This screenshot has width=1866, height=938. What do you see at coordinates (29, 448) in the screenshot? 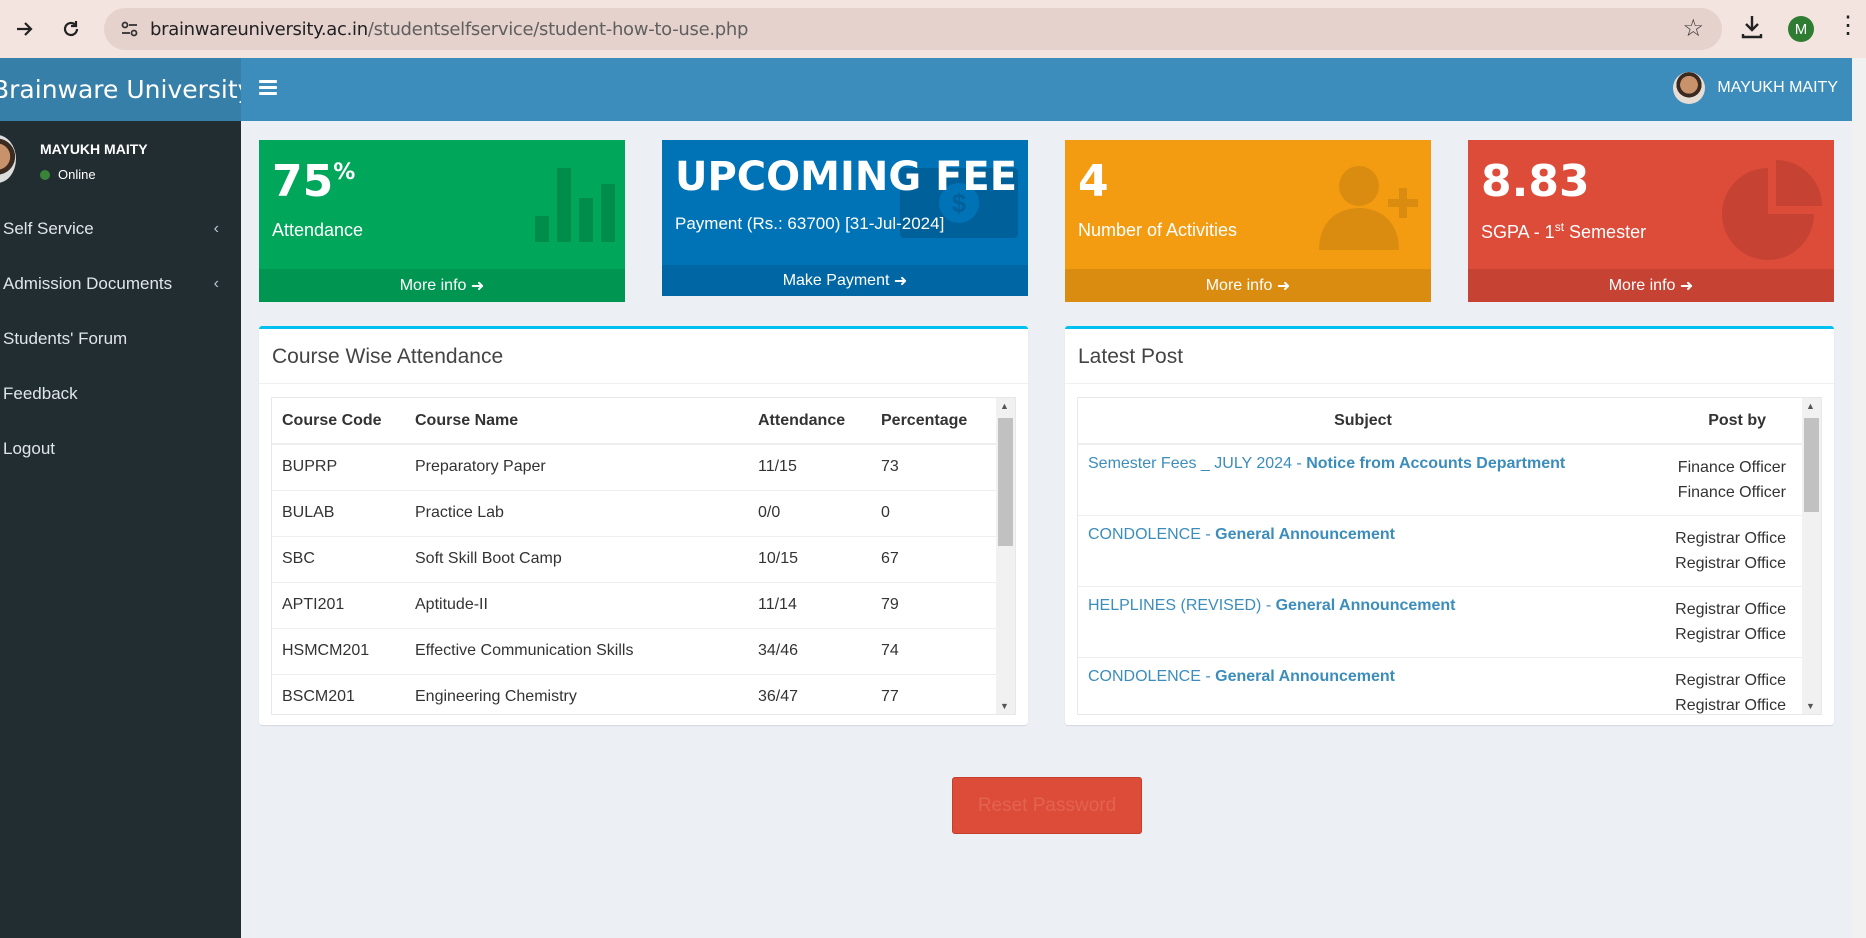
I see `sidebar-item-label: Logout` at bounding box center [29, 448].